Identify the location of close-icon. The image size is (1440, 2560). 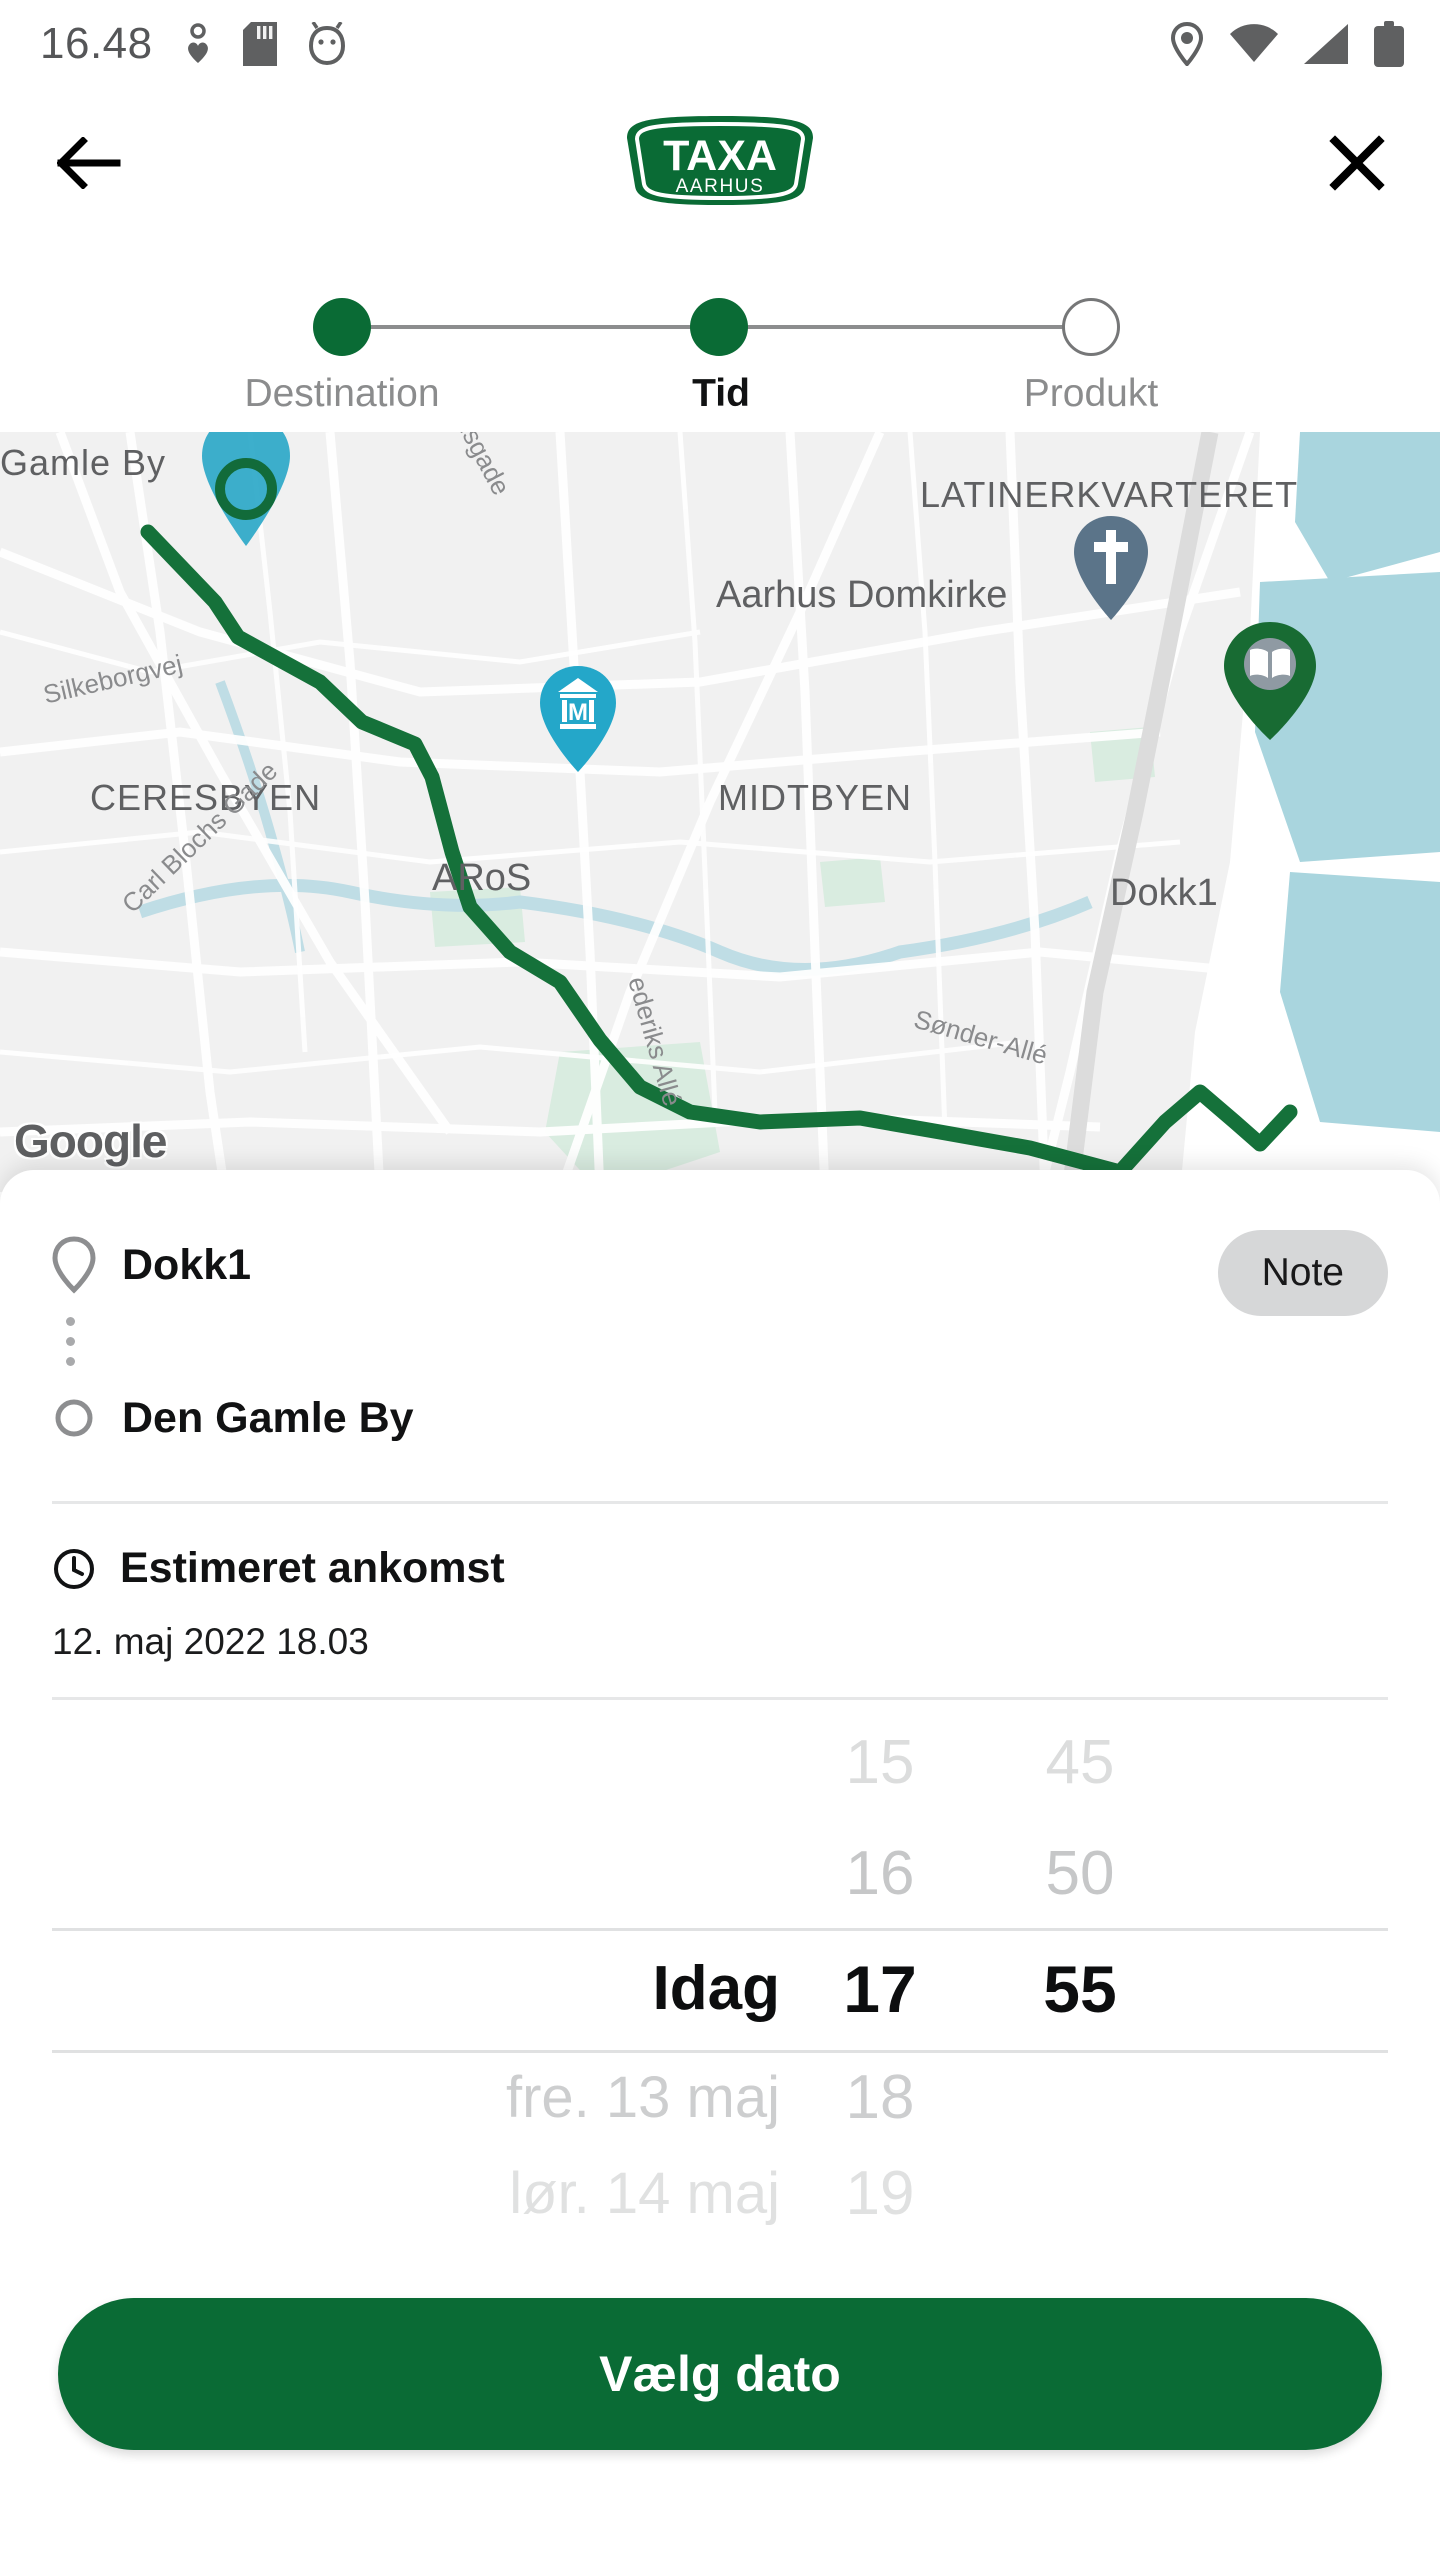
(1357, 163).